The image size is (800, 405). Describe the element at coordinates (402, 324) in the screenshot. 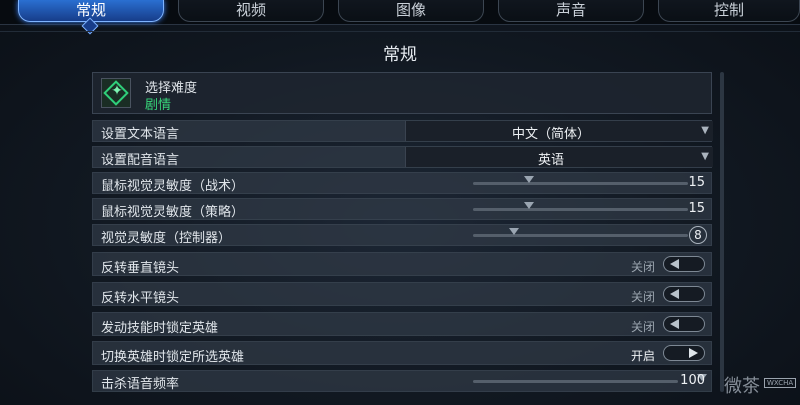

I see `setting-lock-hero-skill: 发动技能时锁定英雄 关闭` at that location.